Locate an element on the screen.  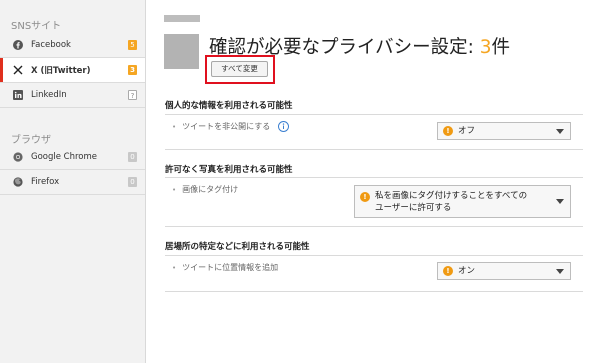
count-badge: ? is located at coordinates (132, 95).